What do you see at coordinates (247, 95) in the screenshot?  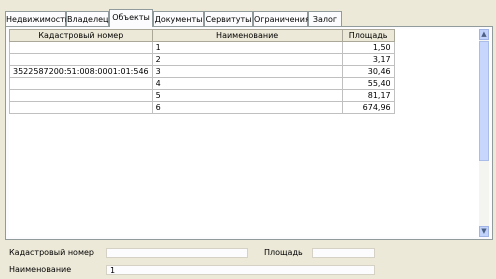 I see `cell-name: 5` at bounding box center [247, 95].